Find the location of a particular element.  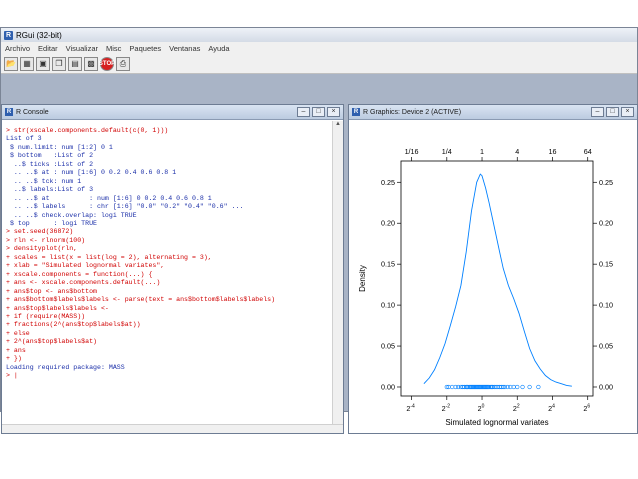

menu-visualizar: Visualizar is located at coordinates (82, 48).